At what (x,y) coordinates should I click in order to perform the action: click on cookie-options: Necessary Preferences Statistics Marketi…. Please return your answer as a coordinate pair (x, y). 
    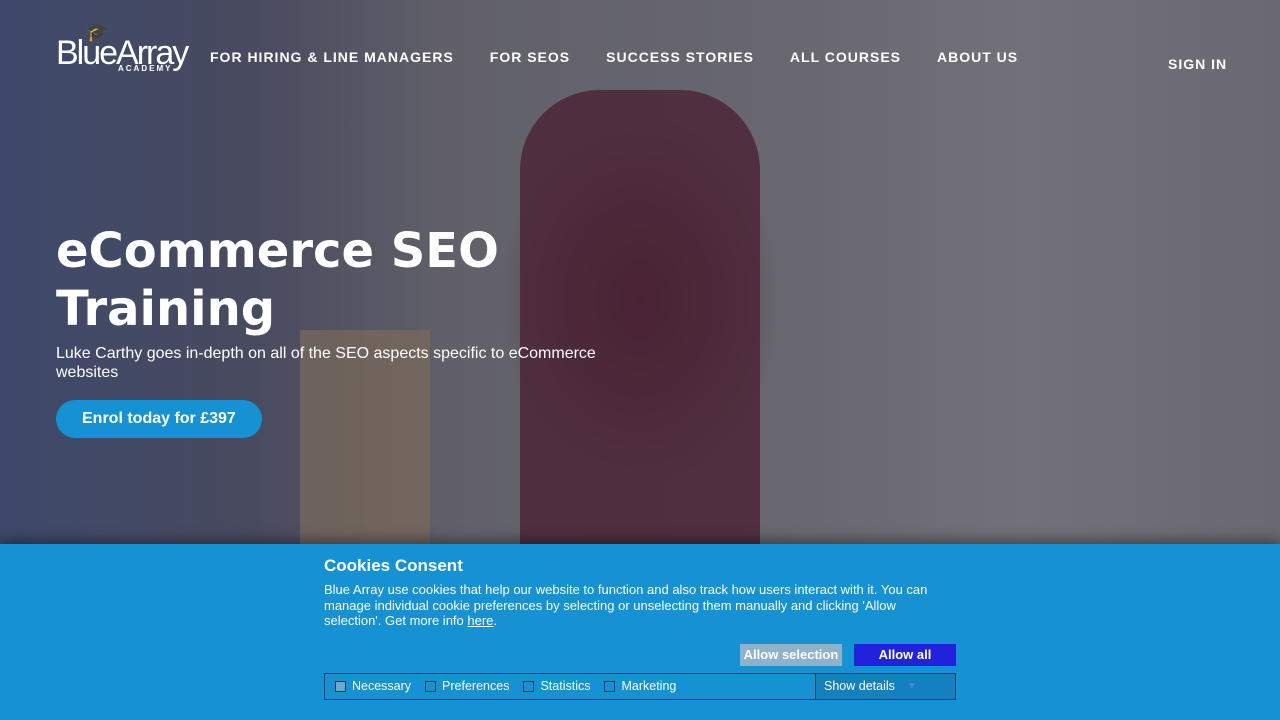
    Looking at the image, I should click on (640, 686).